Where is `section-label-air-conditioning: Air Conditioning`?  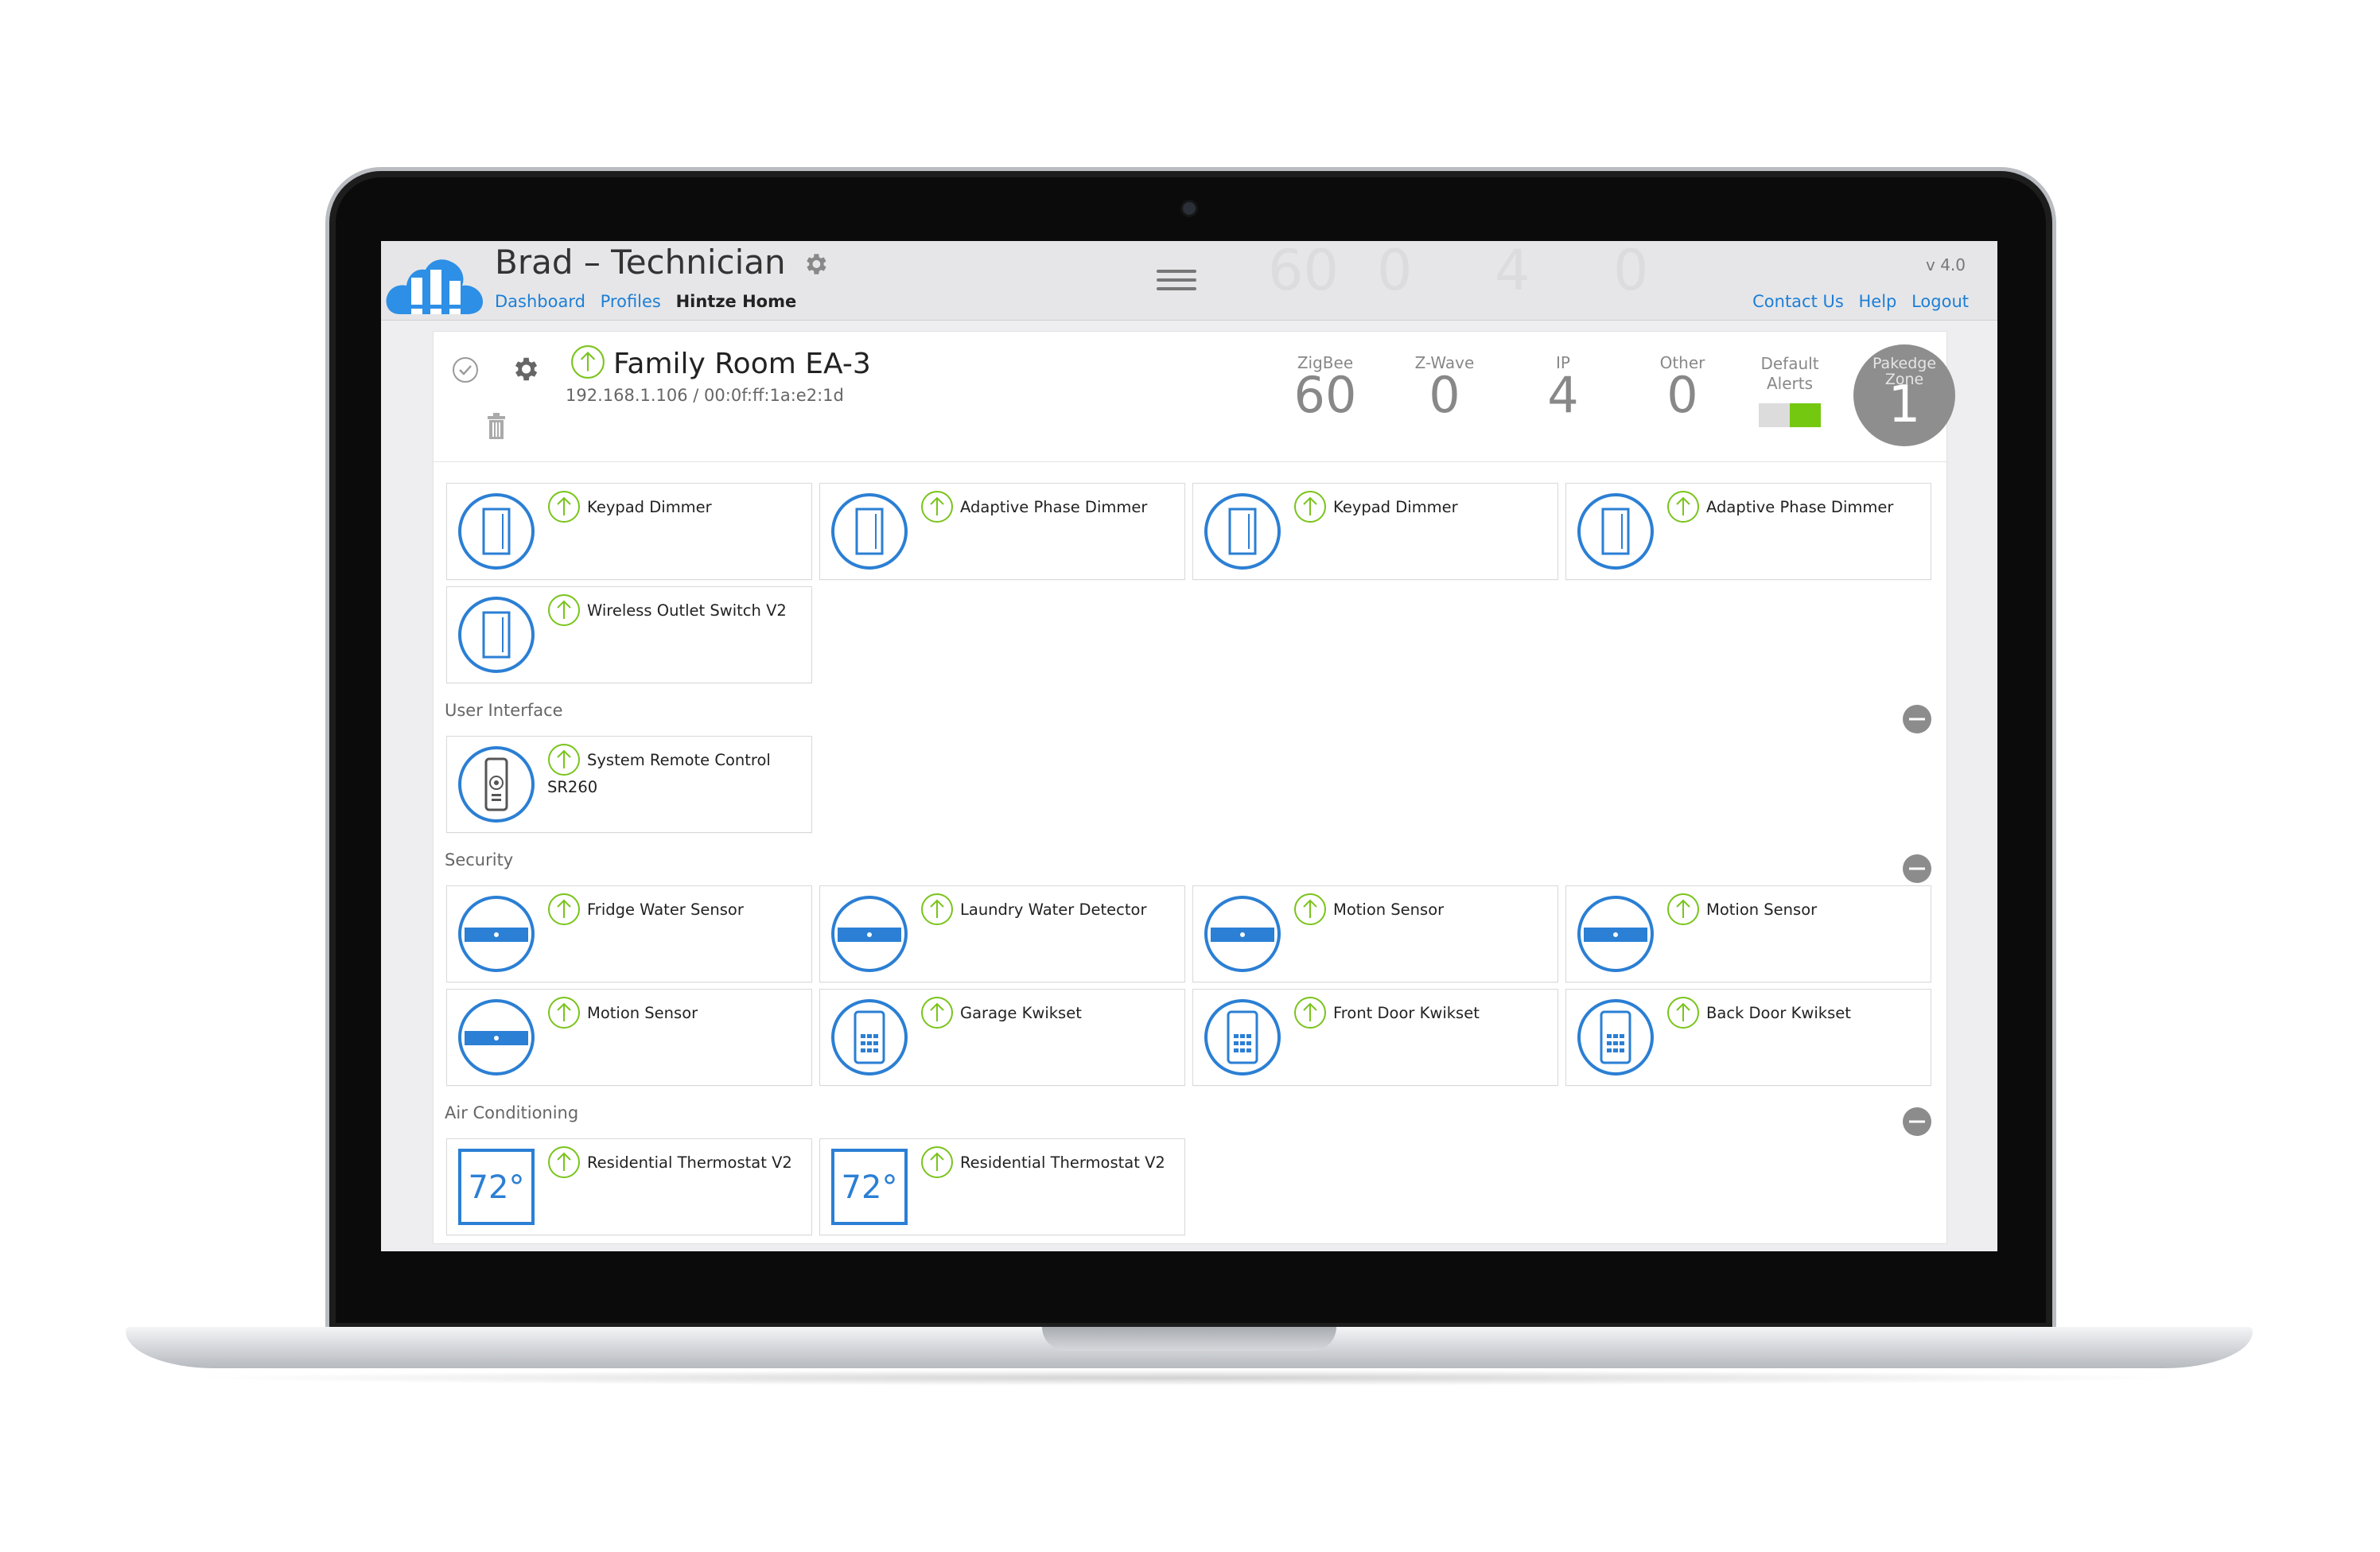
section-label-air-conditioning: Air Conditioning is located at coordinates (512, 1112).